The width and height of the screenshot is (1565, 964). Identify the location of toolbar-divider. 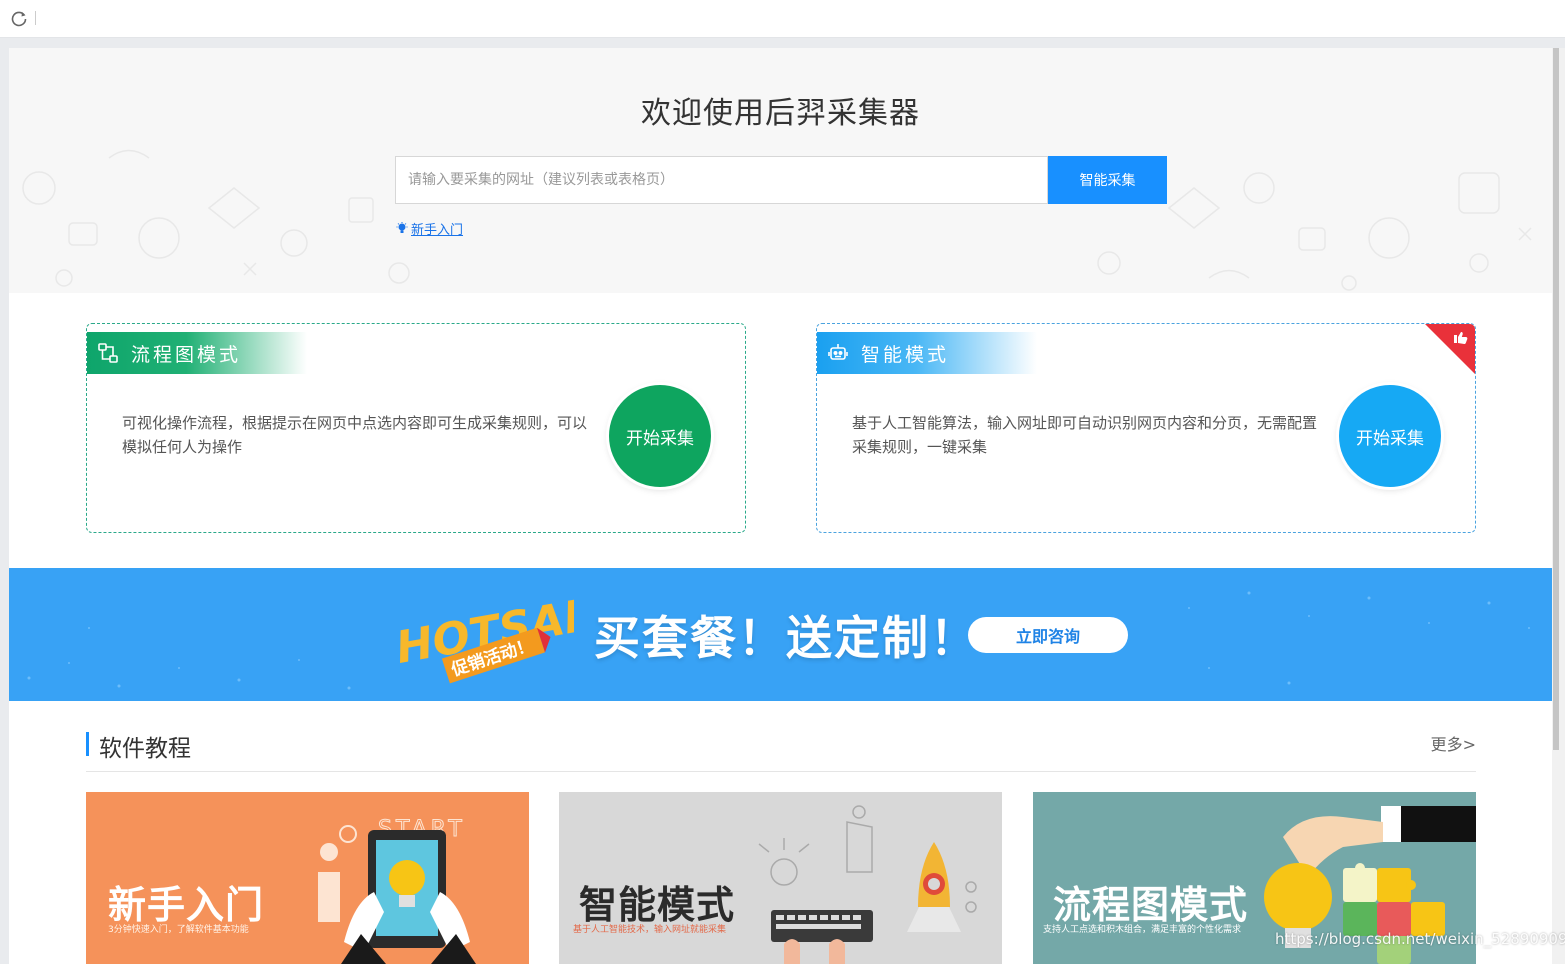
(35, 18).